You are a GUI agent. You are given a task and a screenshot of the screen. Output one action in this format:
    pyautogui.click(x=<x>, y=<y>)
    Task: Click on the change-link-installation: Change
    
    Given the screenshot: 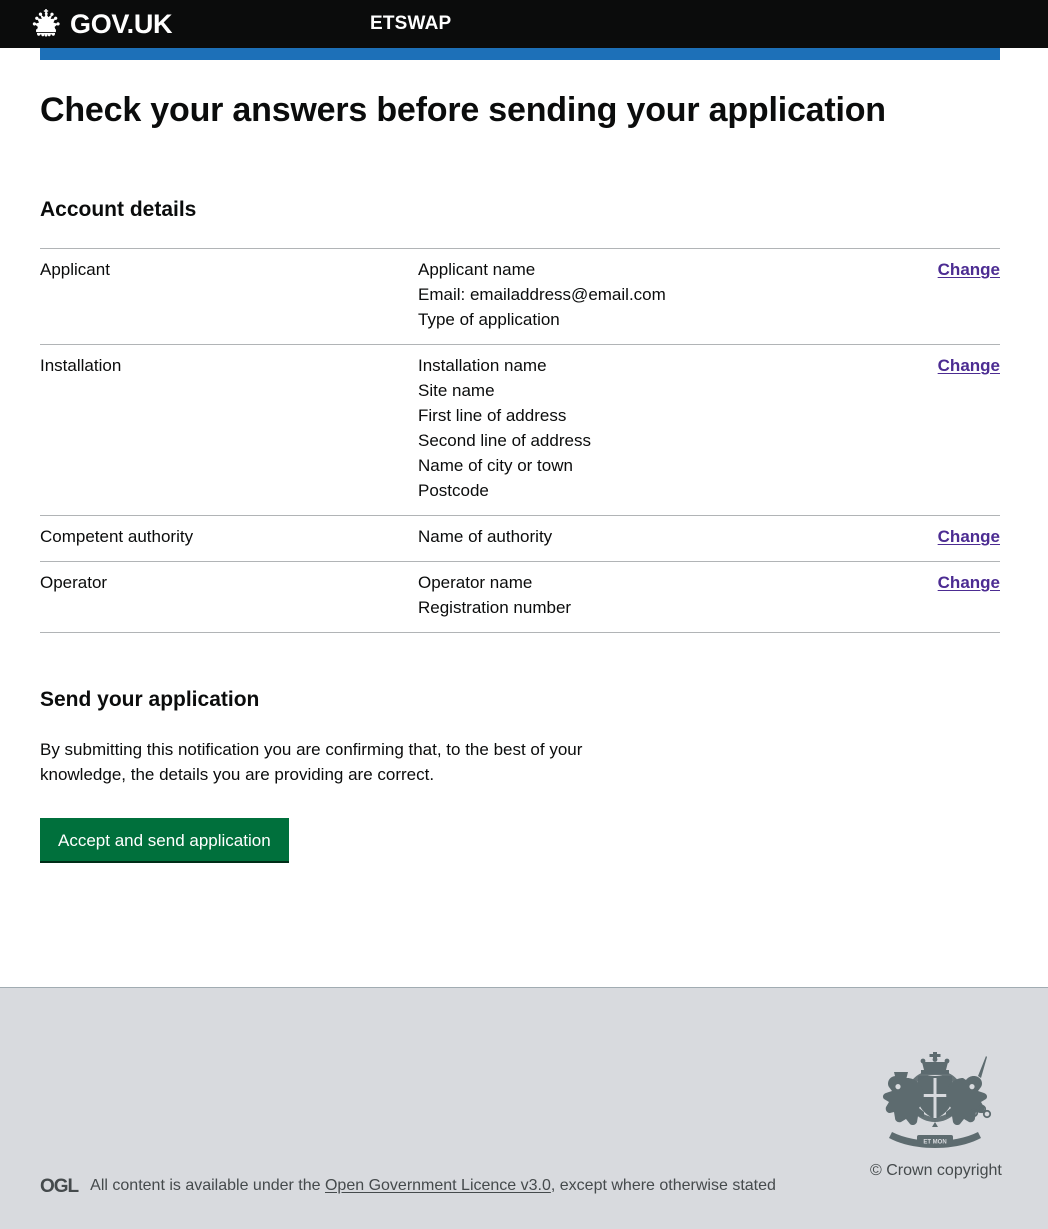 What is the action you would take?
    pyautogui.click(x=969, y=365)
    